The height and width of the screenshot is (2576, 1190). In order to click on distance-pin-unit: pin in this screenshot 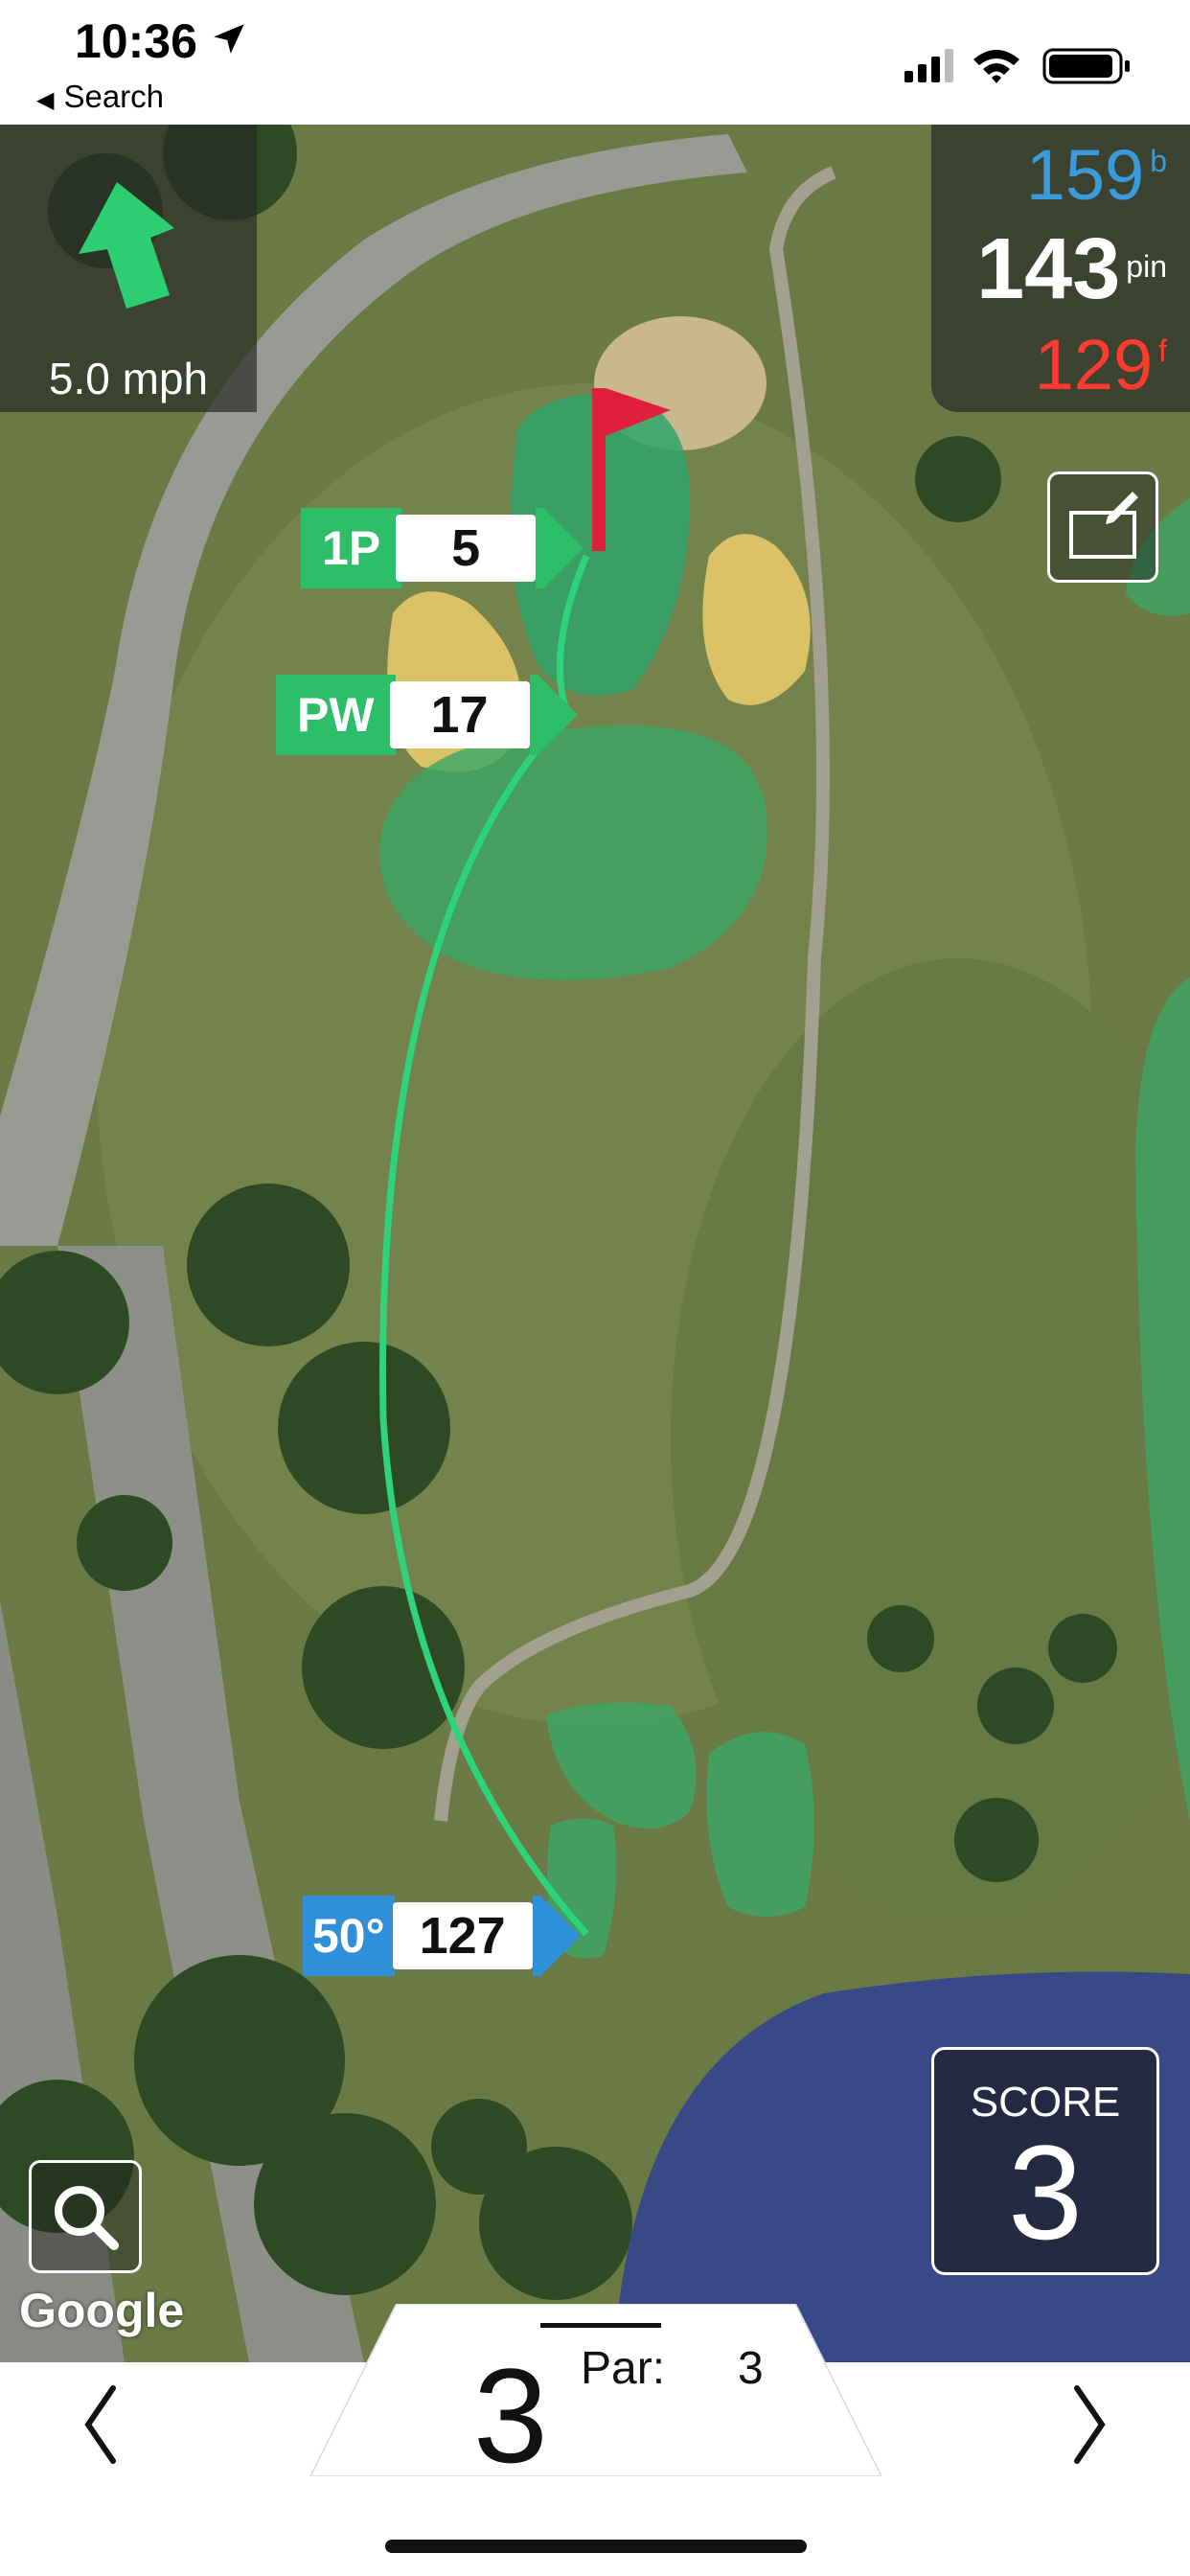, I will do `click(1146, 266)`.